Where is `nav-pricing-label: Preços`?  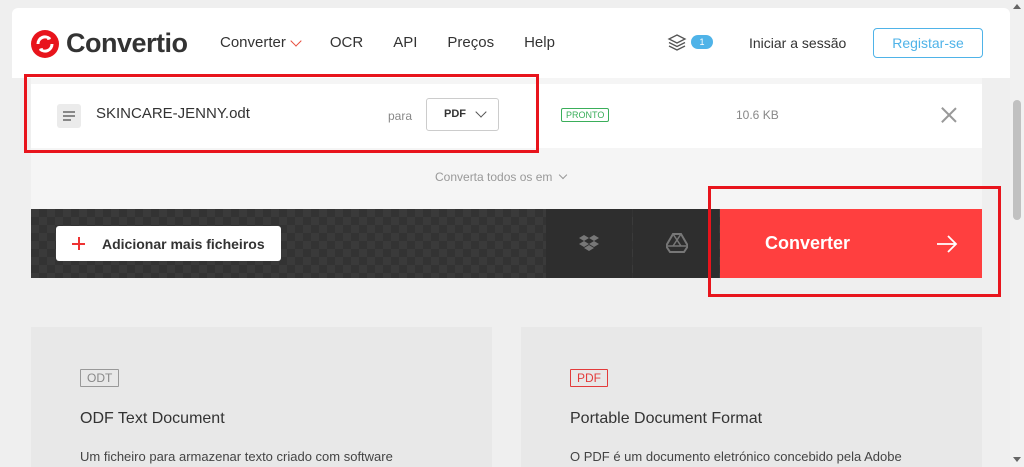
nav-pricing-label: Preços is located at coordinates (471, 42).